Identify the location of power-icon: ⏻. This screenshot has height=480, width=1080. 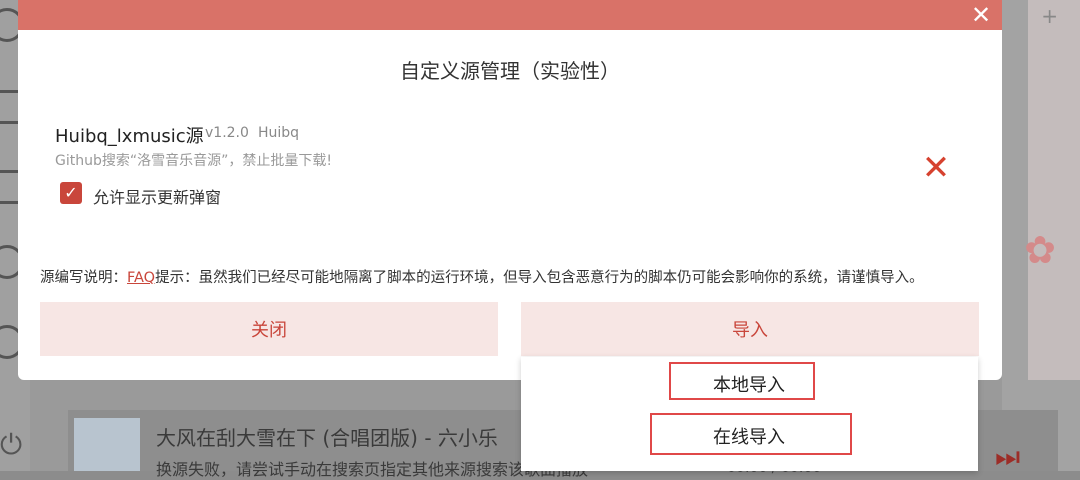
(15, 444).